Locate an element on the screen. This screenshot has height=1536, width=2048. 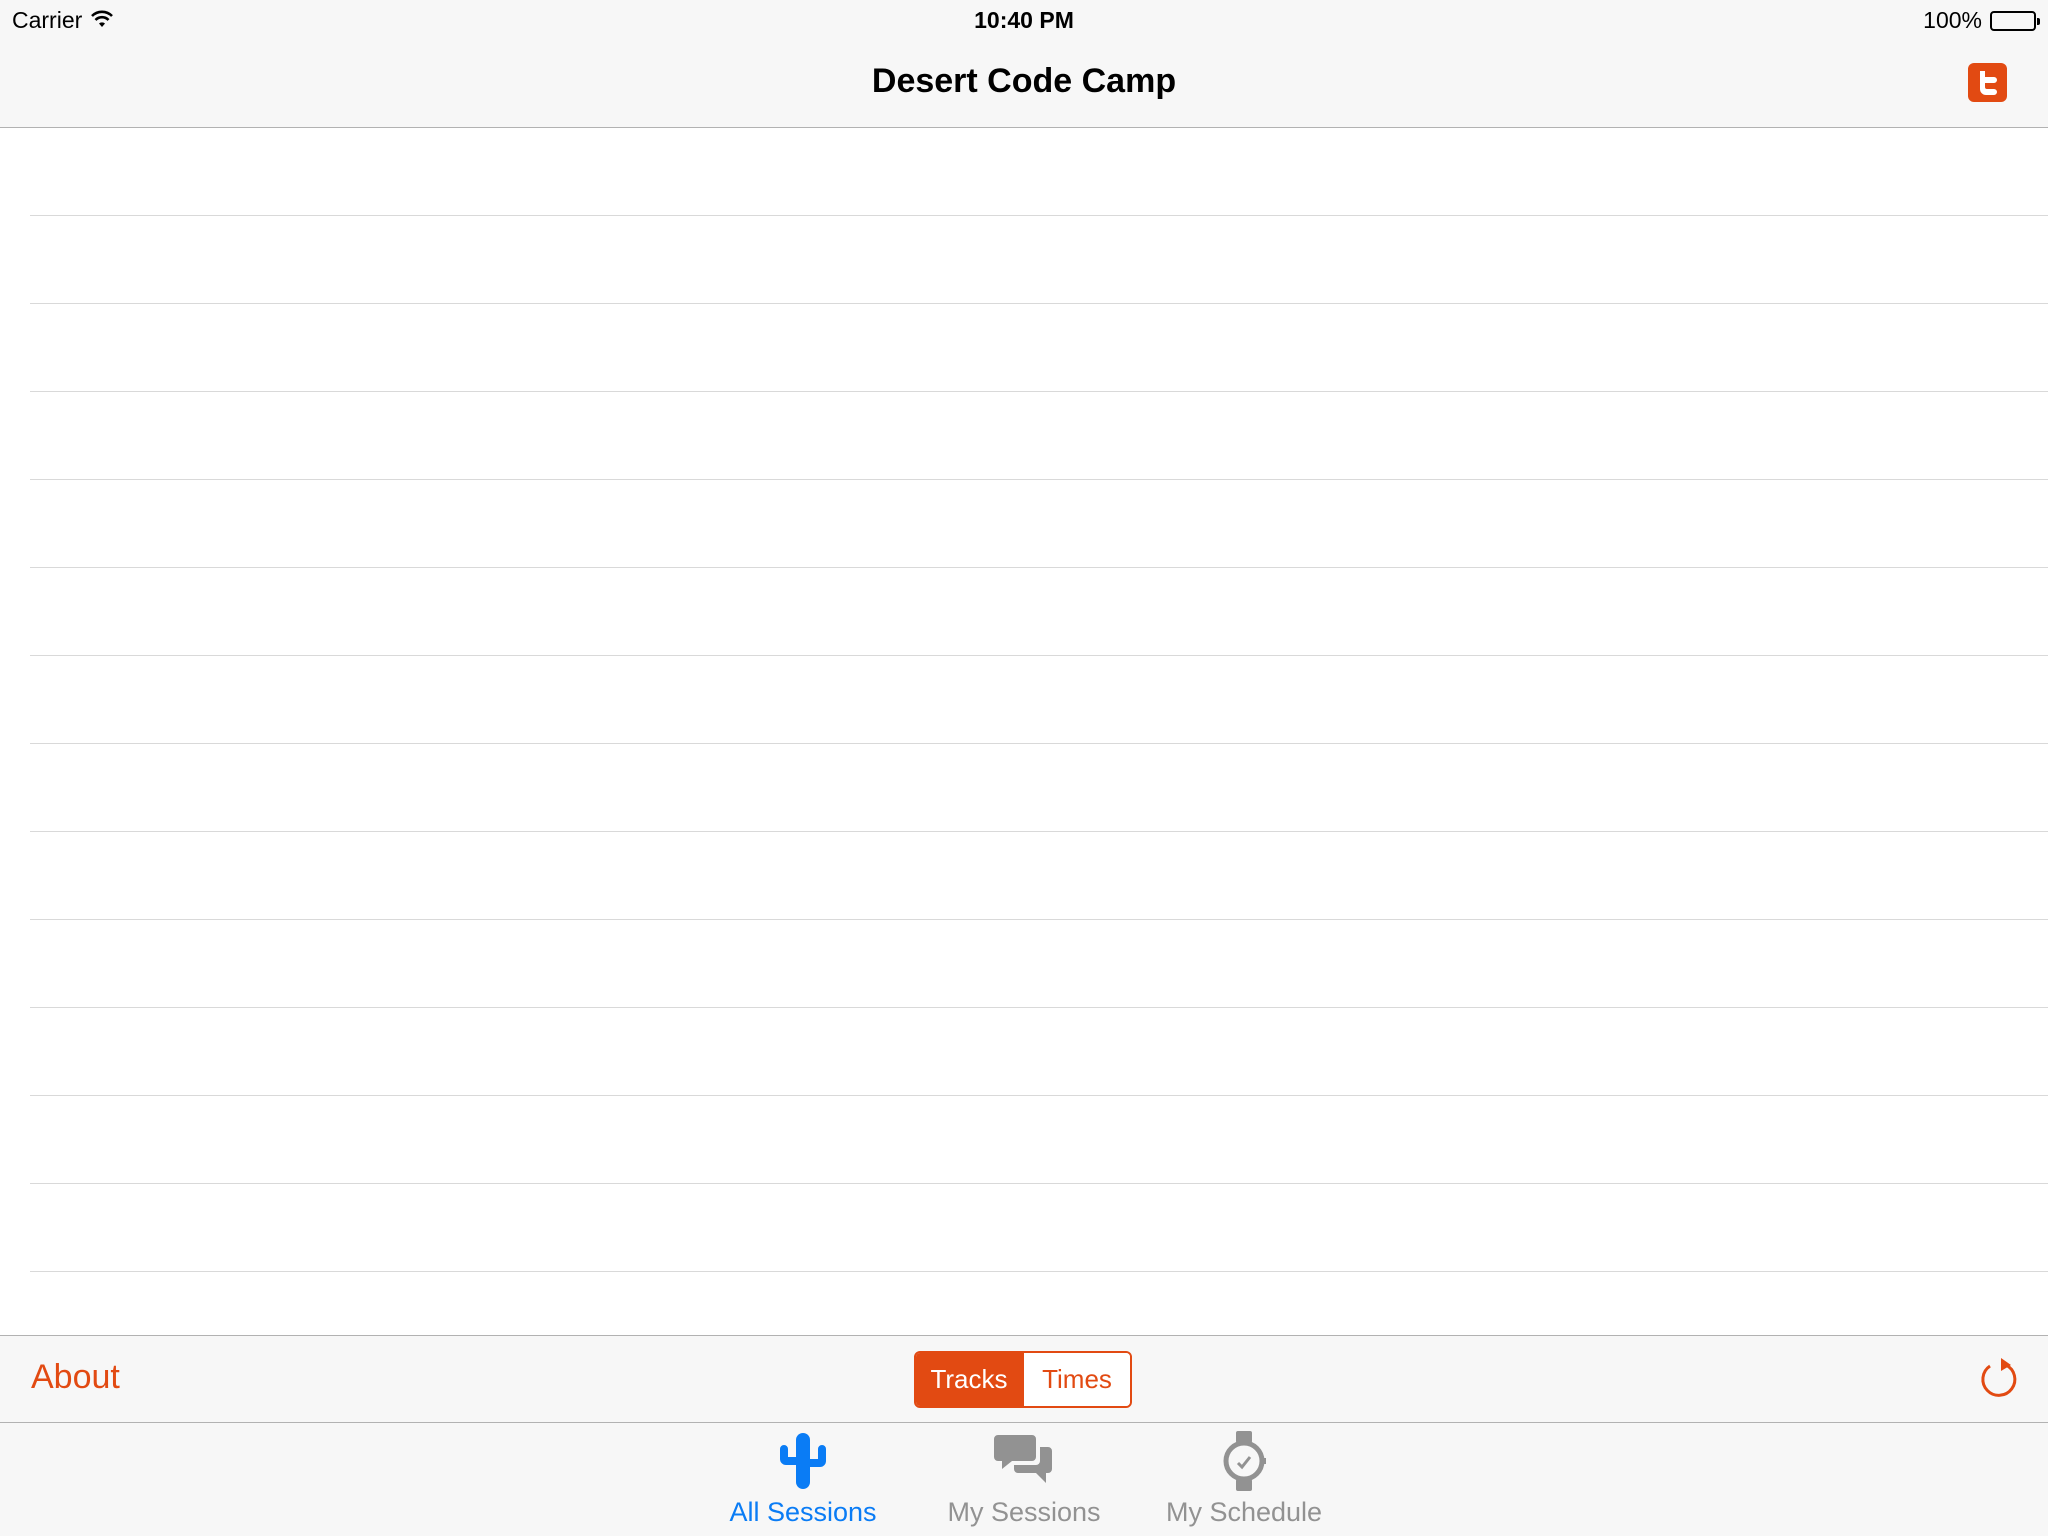
bottom-toolbar: About Tracks Times is located at coordinates (1024, 1379).